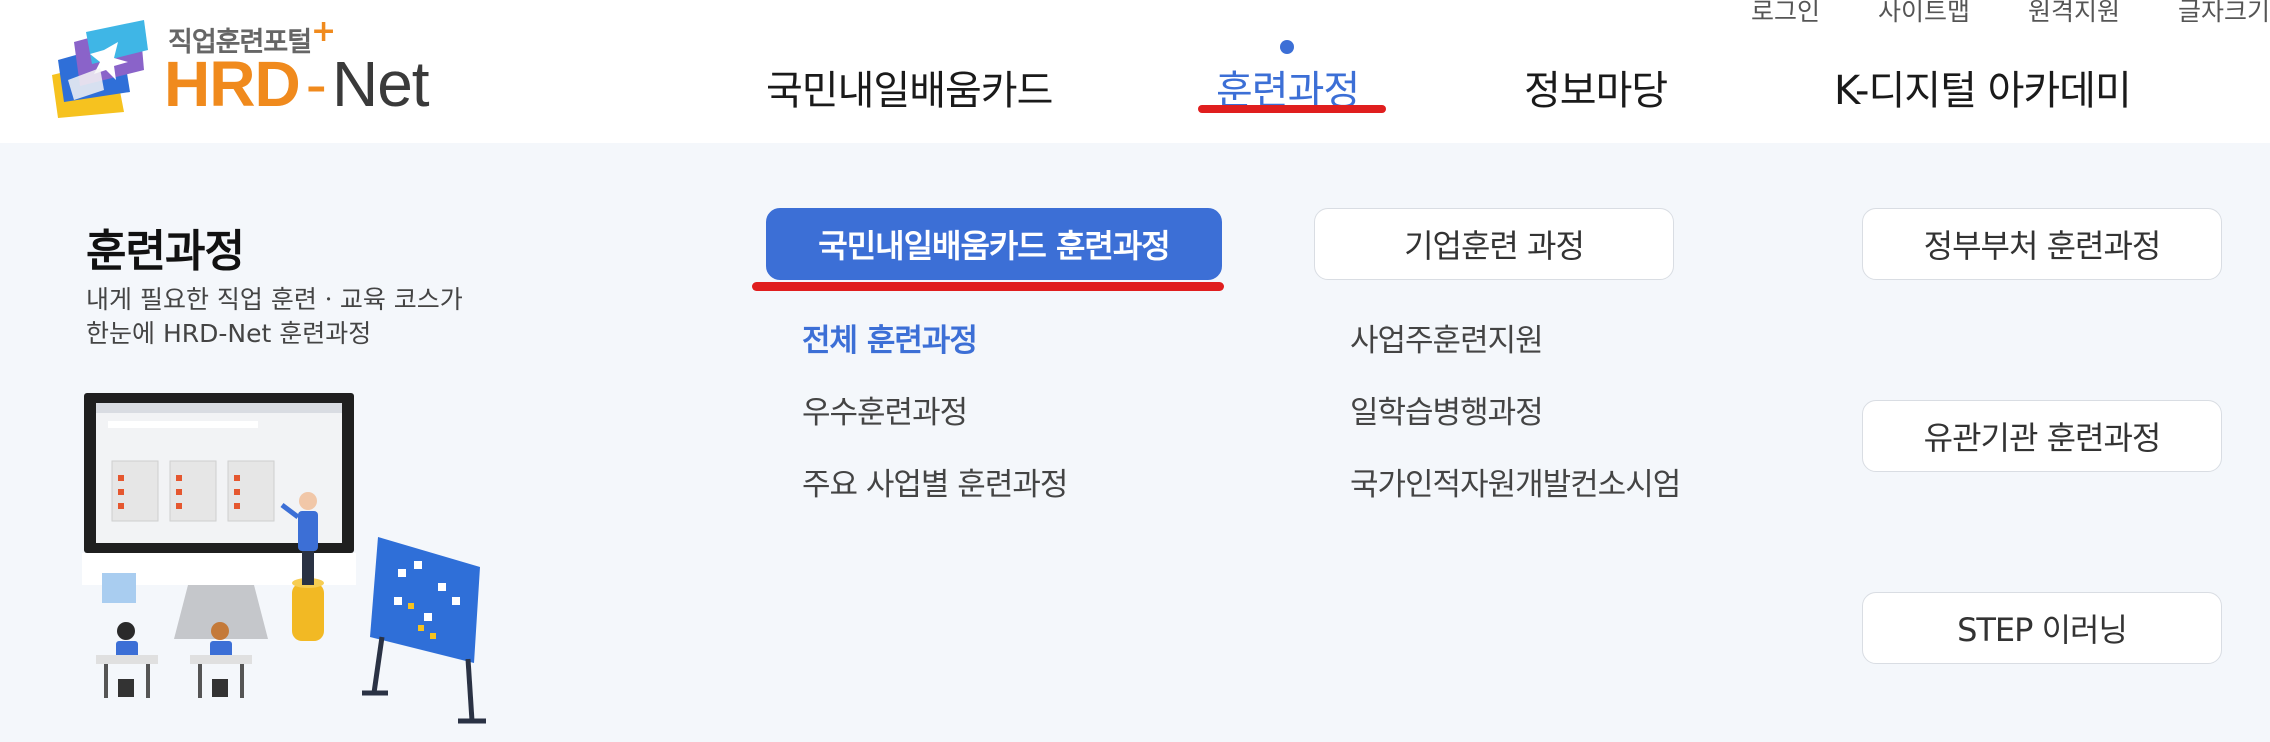 This screenshot has height=742, width=2270. I want to click on link-all-courses: 전체 훈련과정, so click(890, 337).